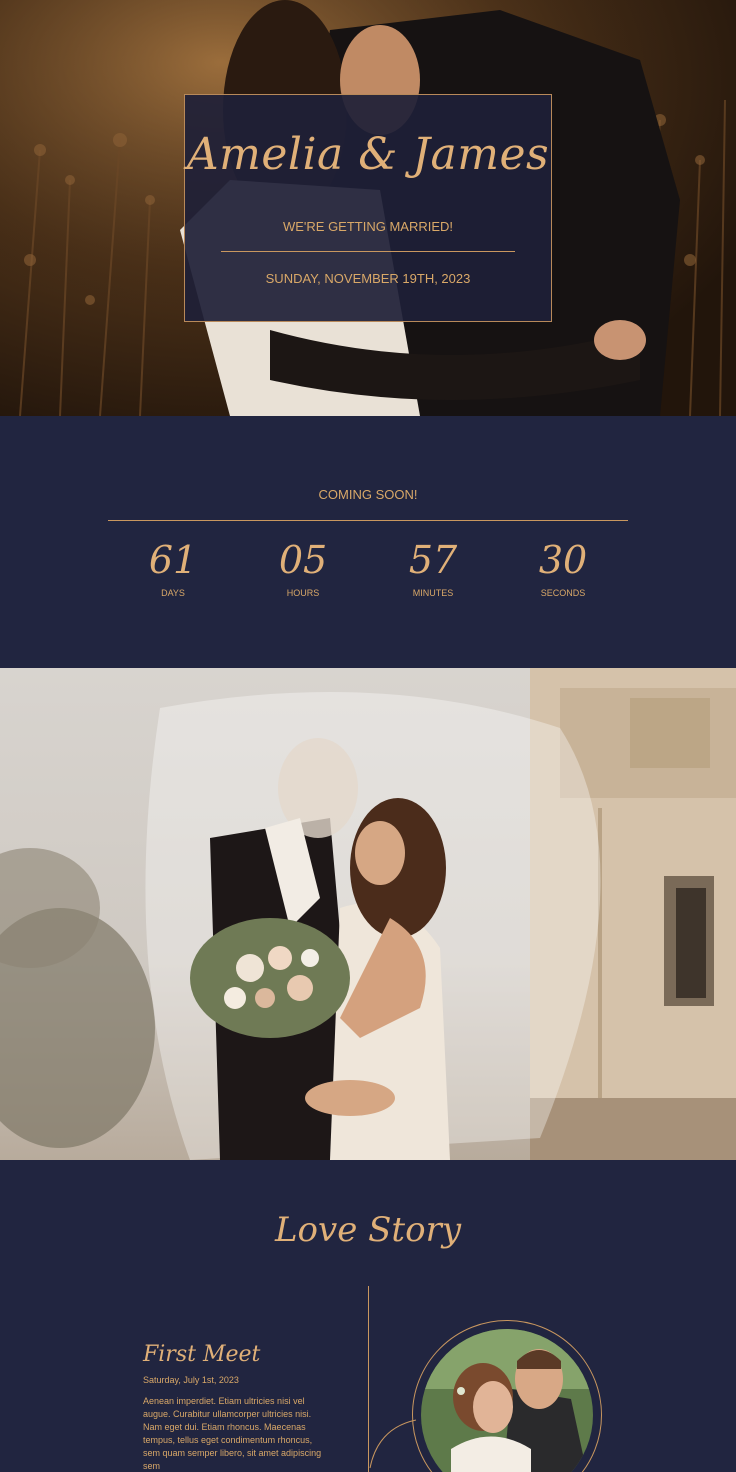  What do you see at coordinates (507, 1400) in the screenshot?
I see `story-photo` at bounding box center [507, 1400].